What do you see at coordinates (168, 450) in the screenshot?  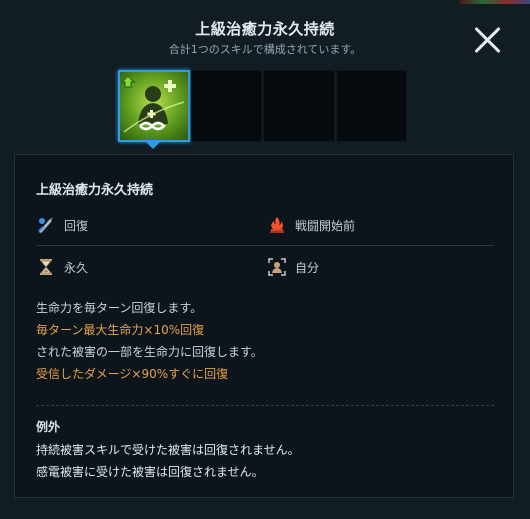 I see `exception-line: 持続被害スキルで受けた被害は回復されません。` at bounding box center [168, 450].